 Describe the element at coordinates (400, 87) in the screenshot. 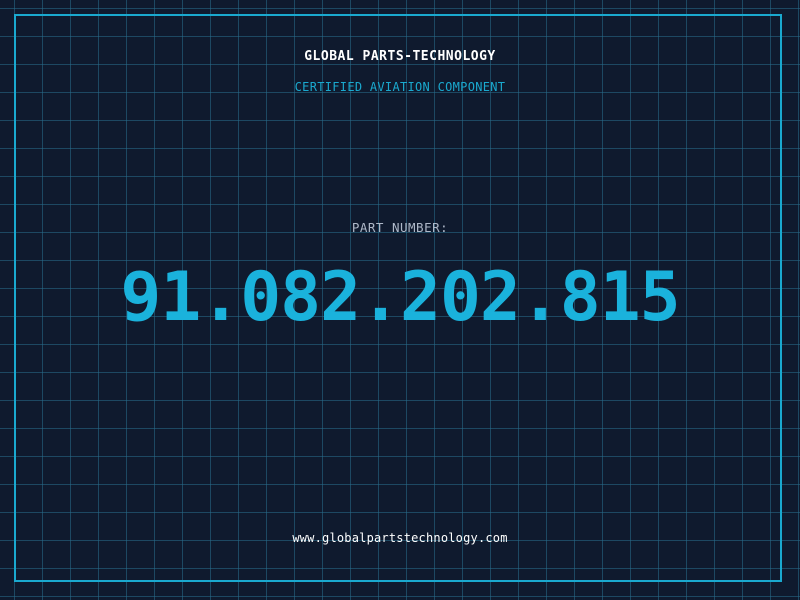

I see `certification-tagline: CERTIFIED AVIATION COMPONENT` at that location.